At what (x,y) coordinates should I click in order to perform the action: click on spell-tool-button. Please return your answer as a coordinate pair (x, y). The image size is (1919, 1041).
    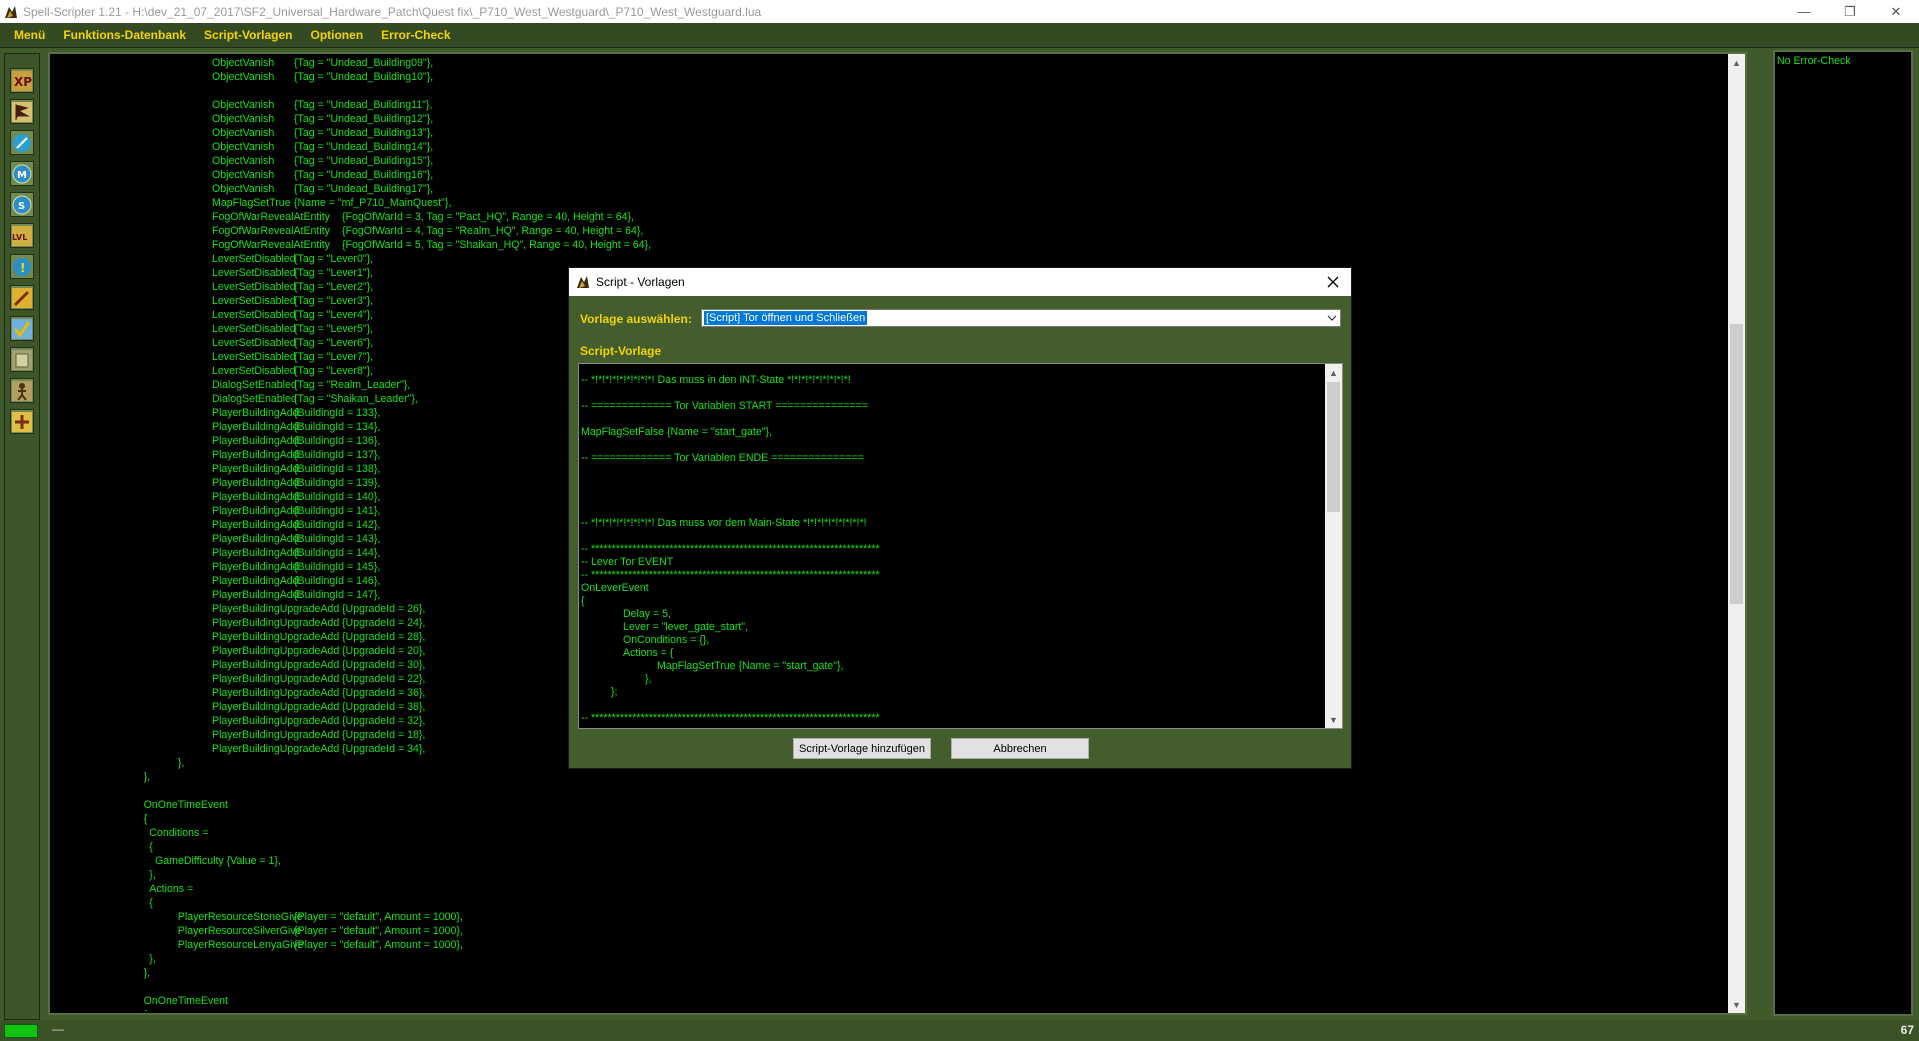
    Looking at the image, I should click on (22, 142).